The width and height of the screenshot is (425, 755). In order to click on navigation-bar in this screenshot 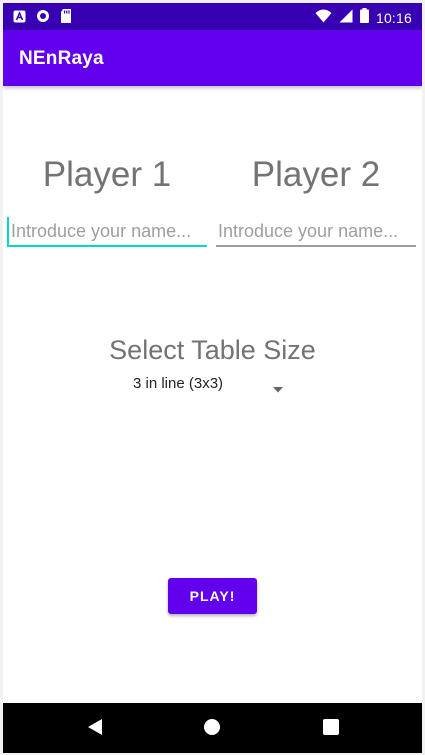, I will do `click(212, 728)`.